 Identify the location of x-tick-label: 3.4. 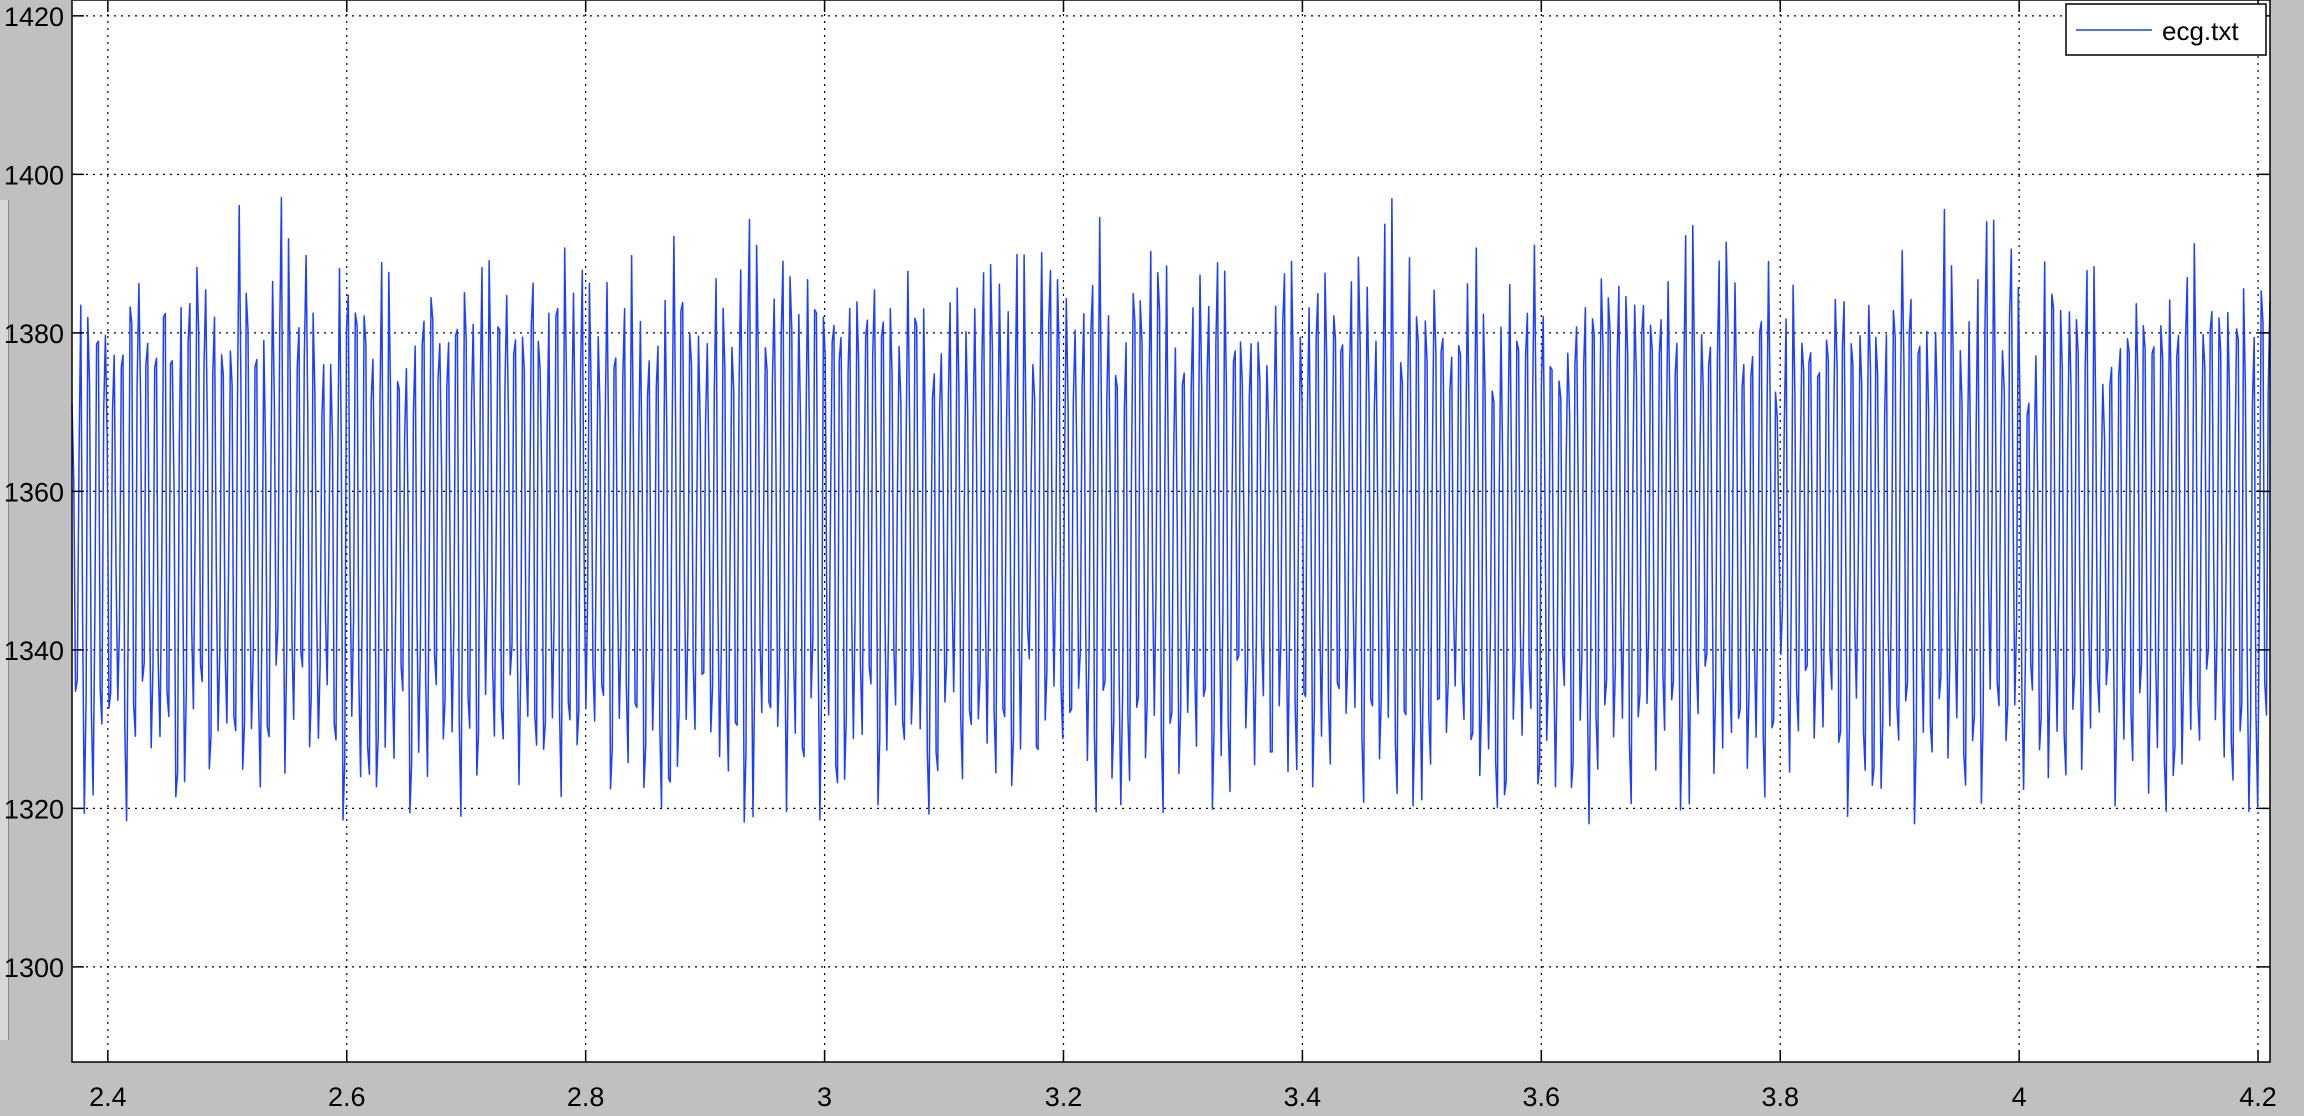
(1303, 1097).